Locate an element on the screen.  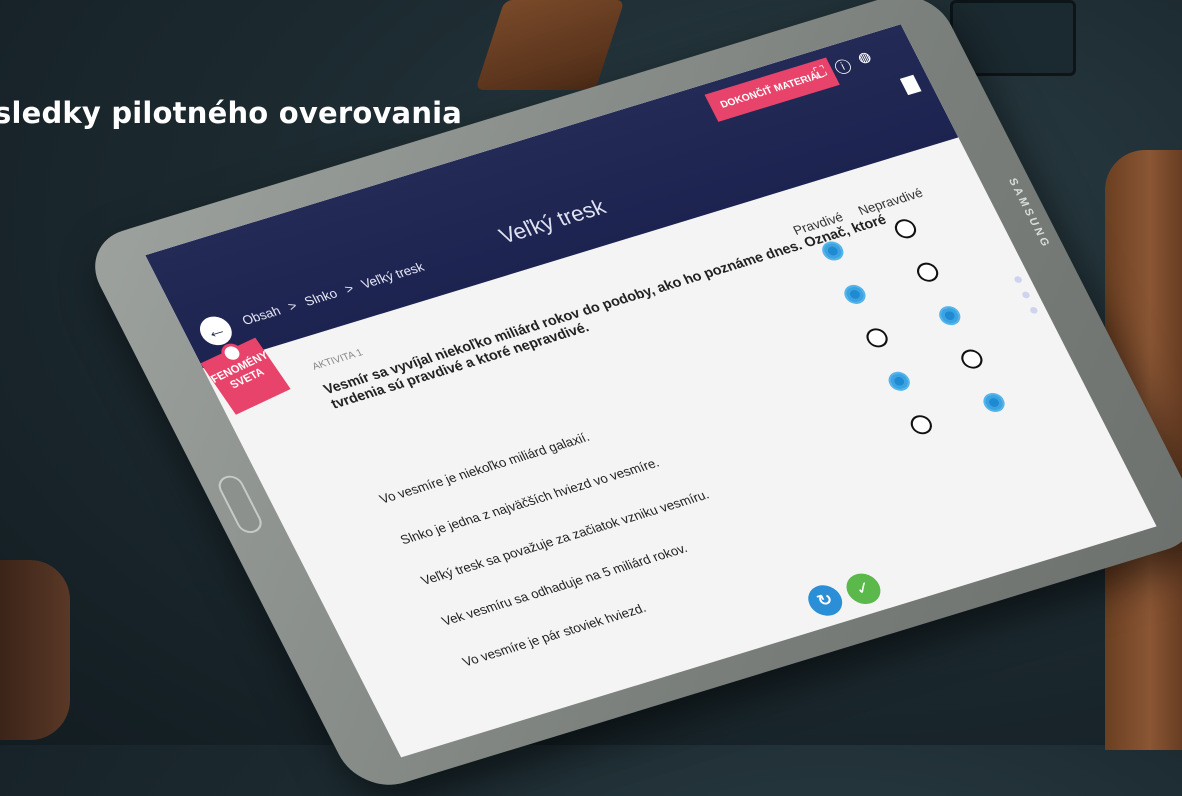
toolbar-icons: ⛶ⓘ◍ is located at coordinates (848, 63).